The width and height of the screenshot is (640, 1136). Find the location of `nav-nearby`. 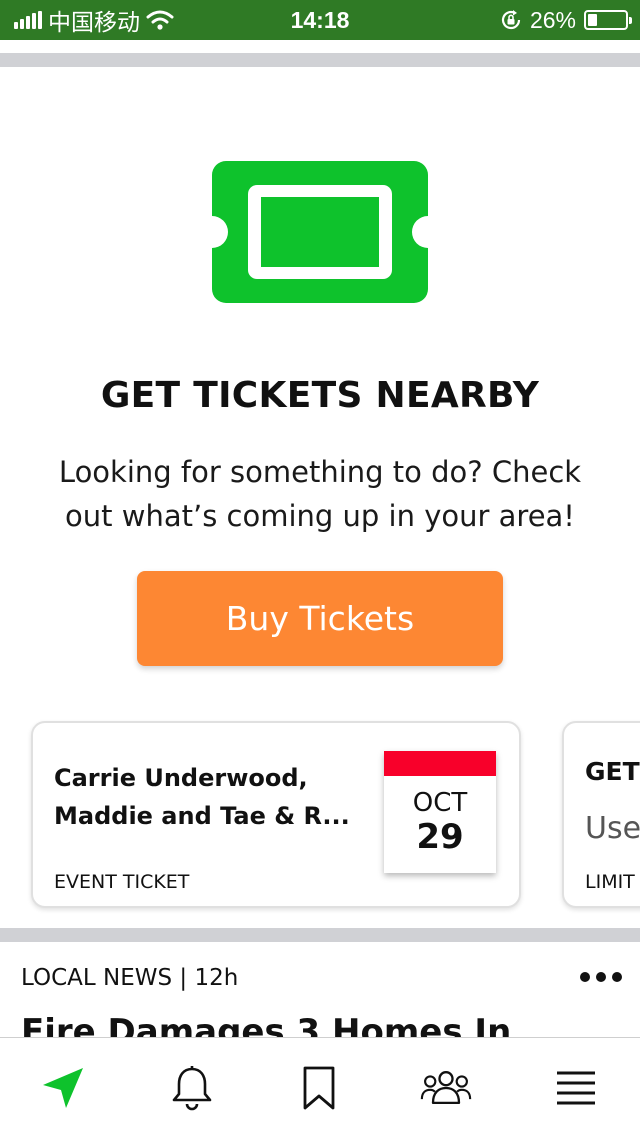

nav-nearby is located at coordinates (63, 1088).